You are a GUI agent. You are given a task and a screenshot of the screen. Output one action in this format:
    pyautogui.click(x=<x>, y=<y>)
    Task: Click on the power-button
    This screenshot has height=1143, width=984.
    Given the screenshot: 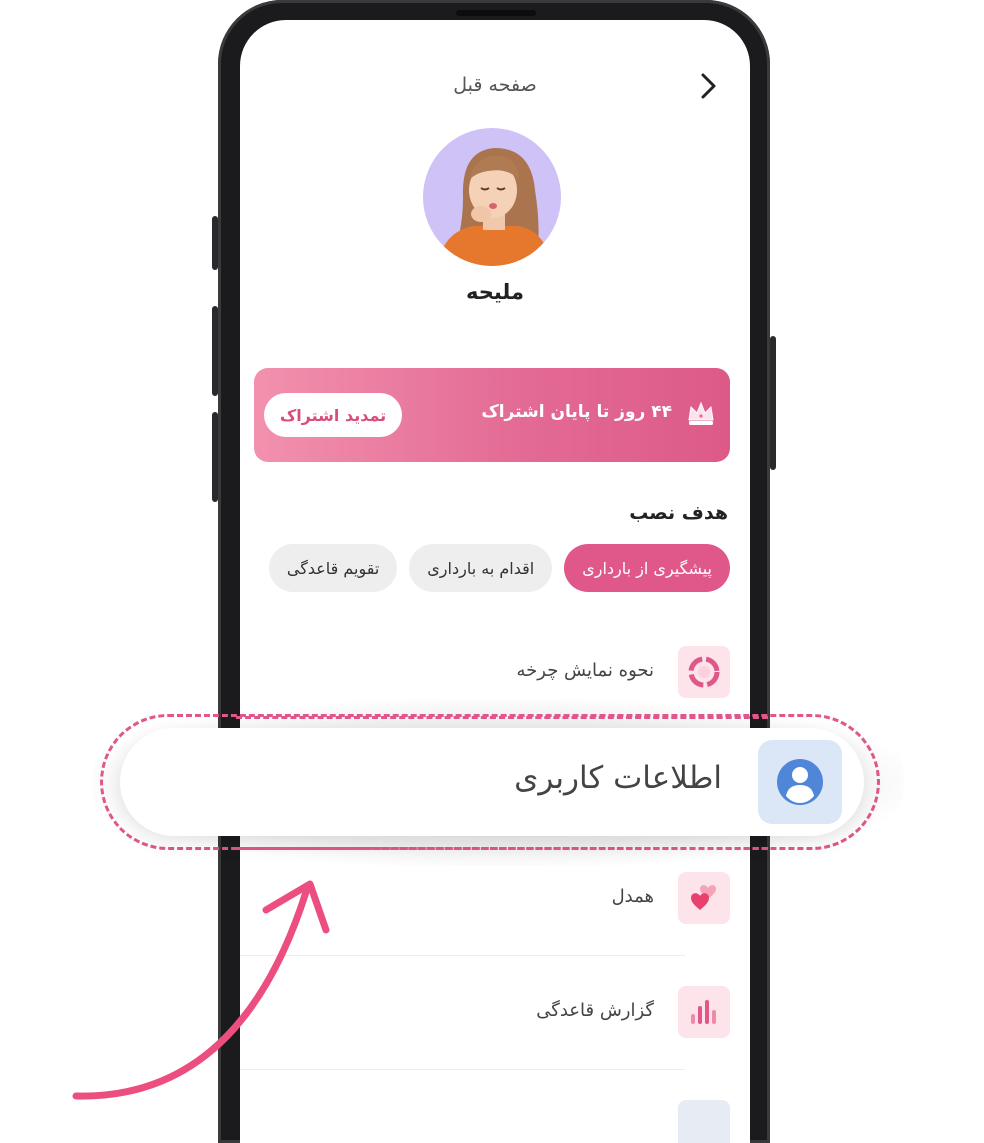 What is the action you would take?
    pyautogui.click(x=773, y=403)
    